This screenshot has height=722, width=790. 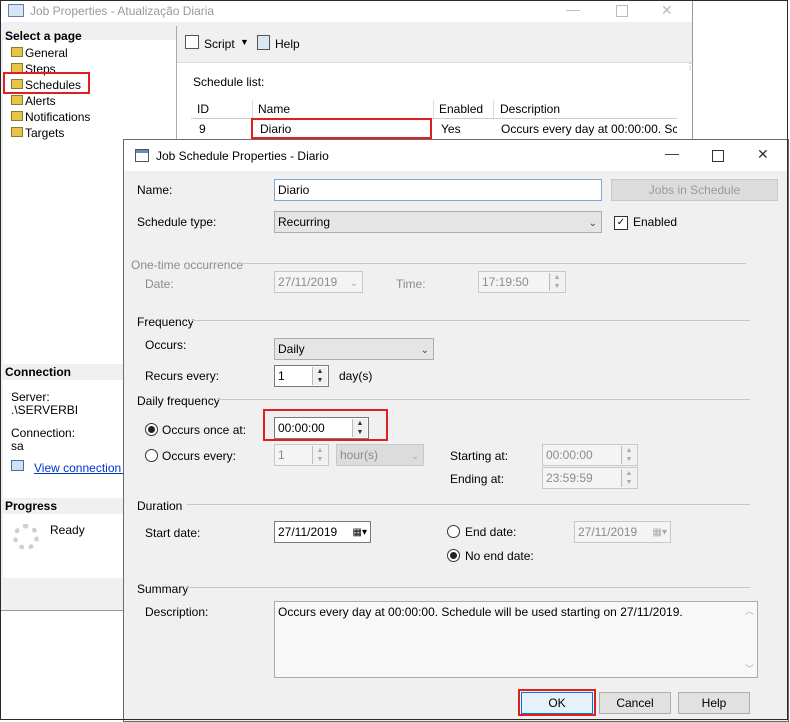 I want to click on cancel-label: Cancel, so click(x=635, y=703).